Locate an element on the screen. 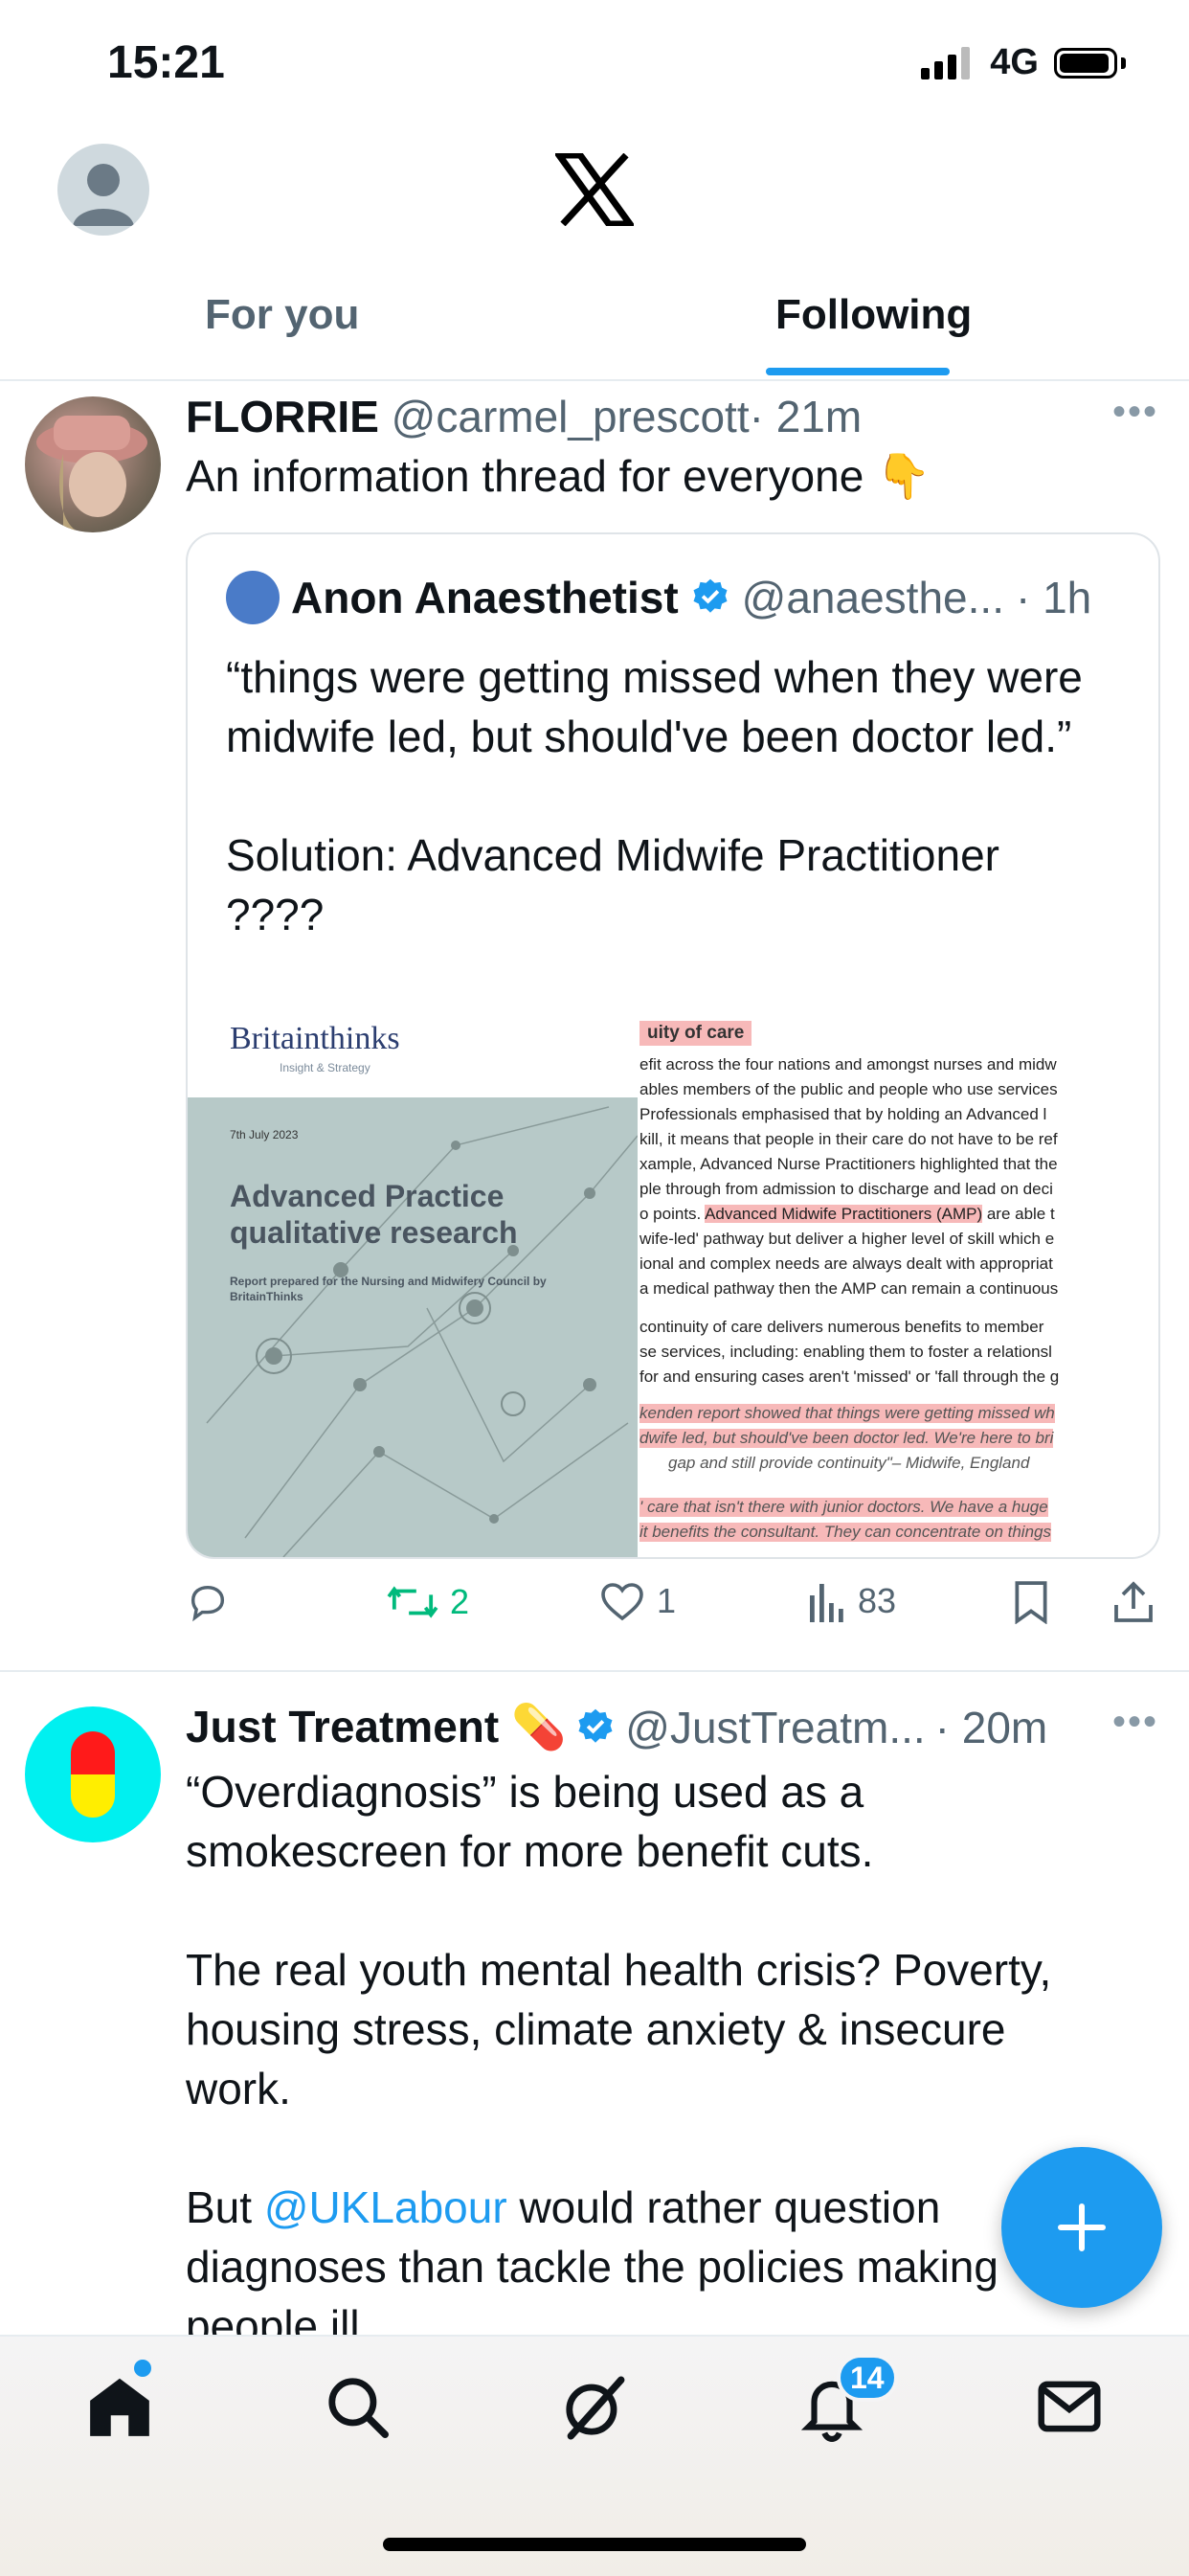  status-indicators: 4G is located at coordinates (1023, 62).